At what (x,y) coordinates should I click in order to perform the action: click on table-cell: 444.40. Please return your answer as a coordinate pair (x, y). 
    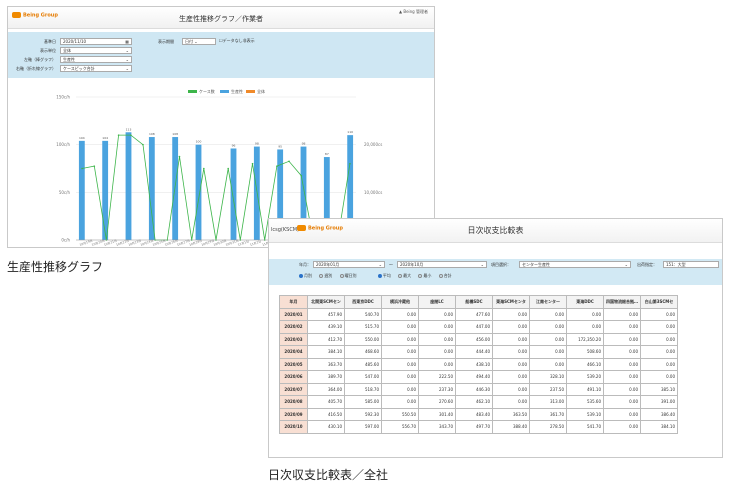
    Looking at the image, I should click on (474, 352).